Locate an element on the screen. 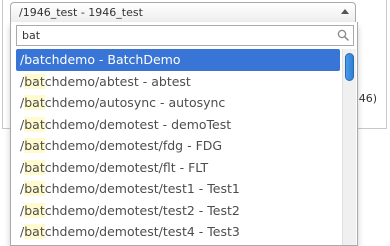 The height and width of the screenshot is (246, 390). result-item: /batchdemo/demotest/test4 - Test3 is located at coordinates (178, 232).